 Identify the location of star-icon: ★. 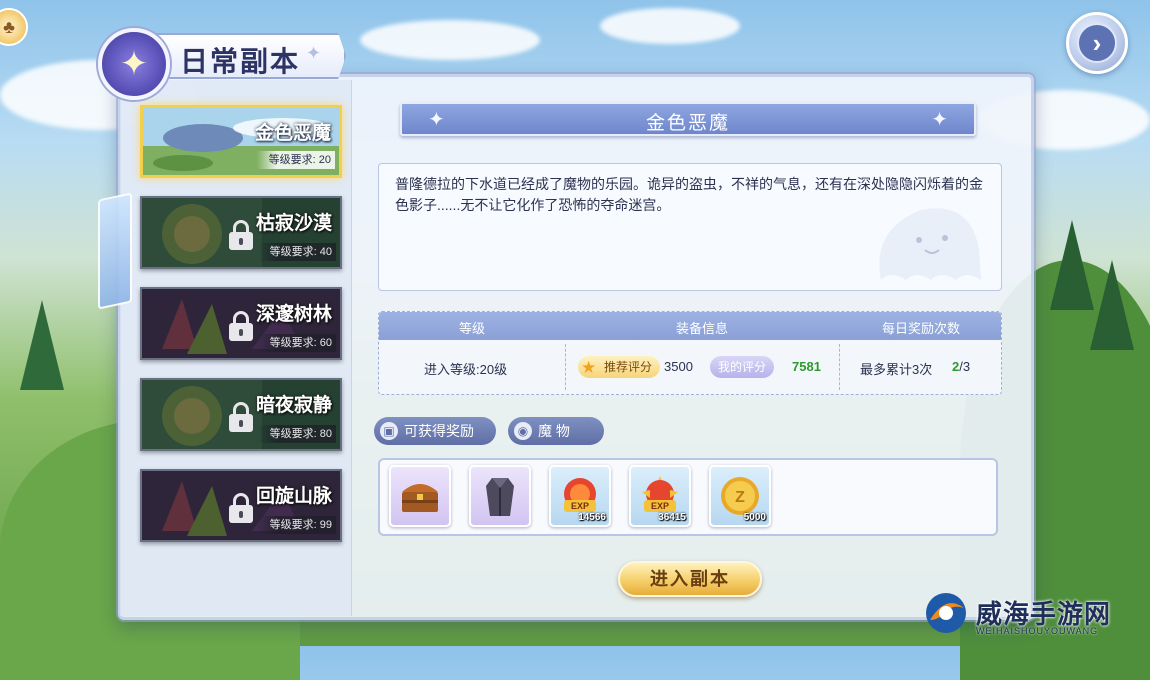
(589, 367).